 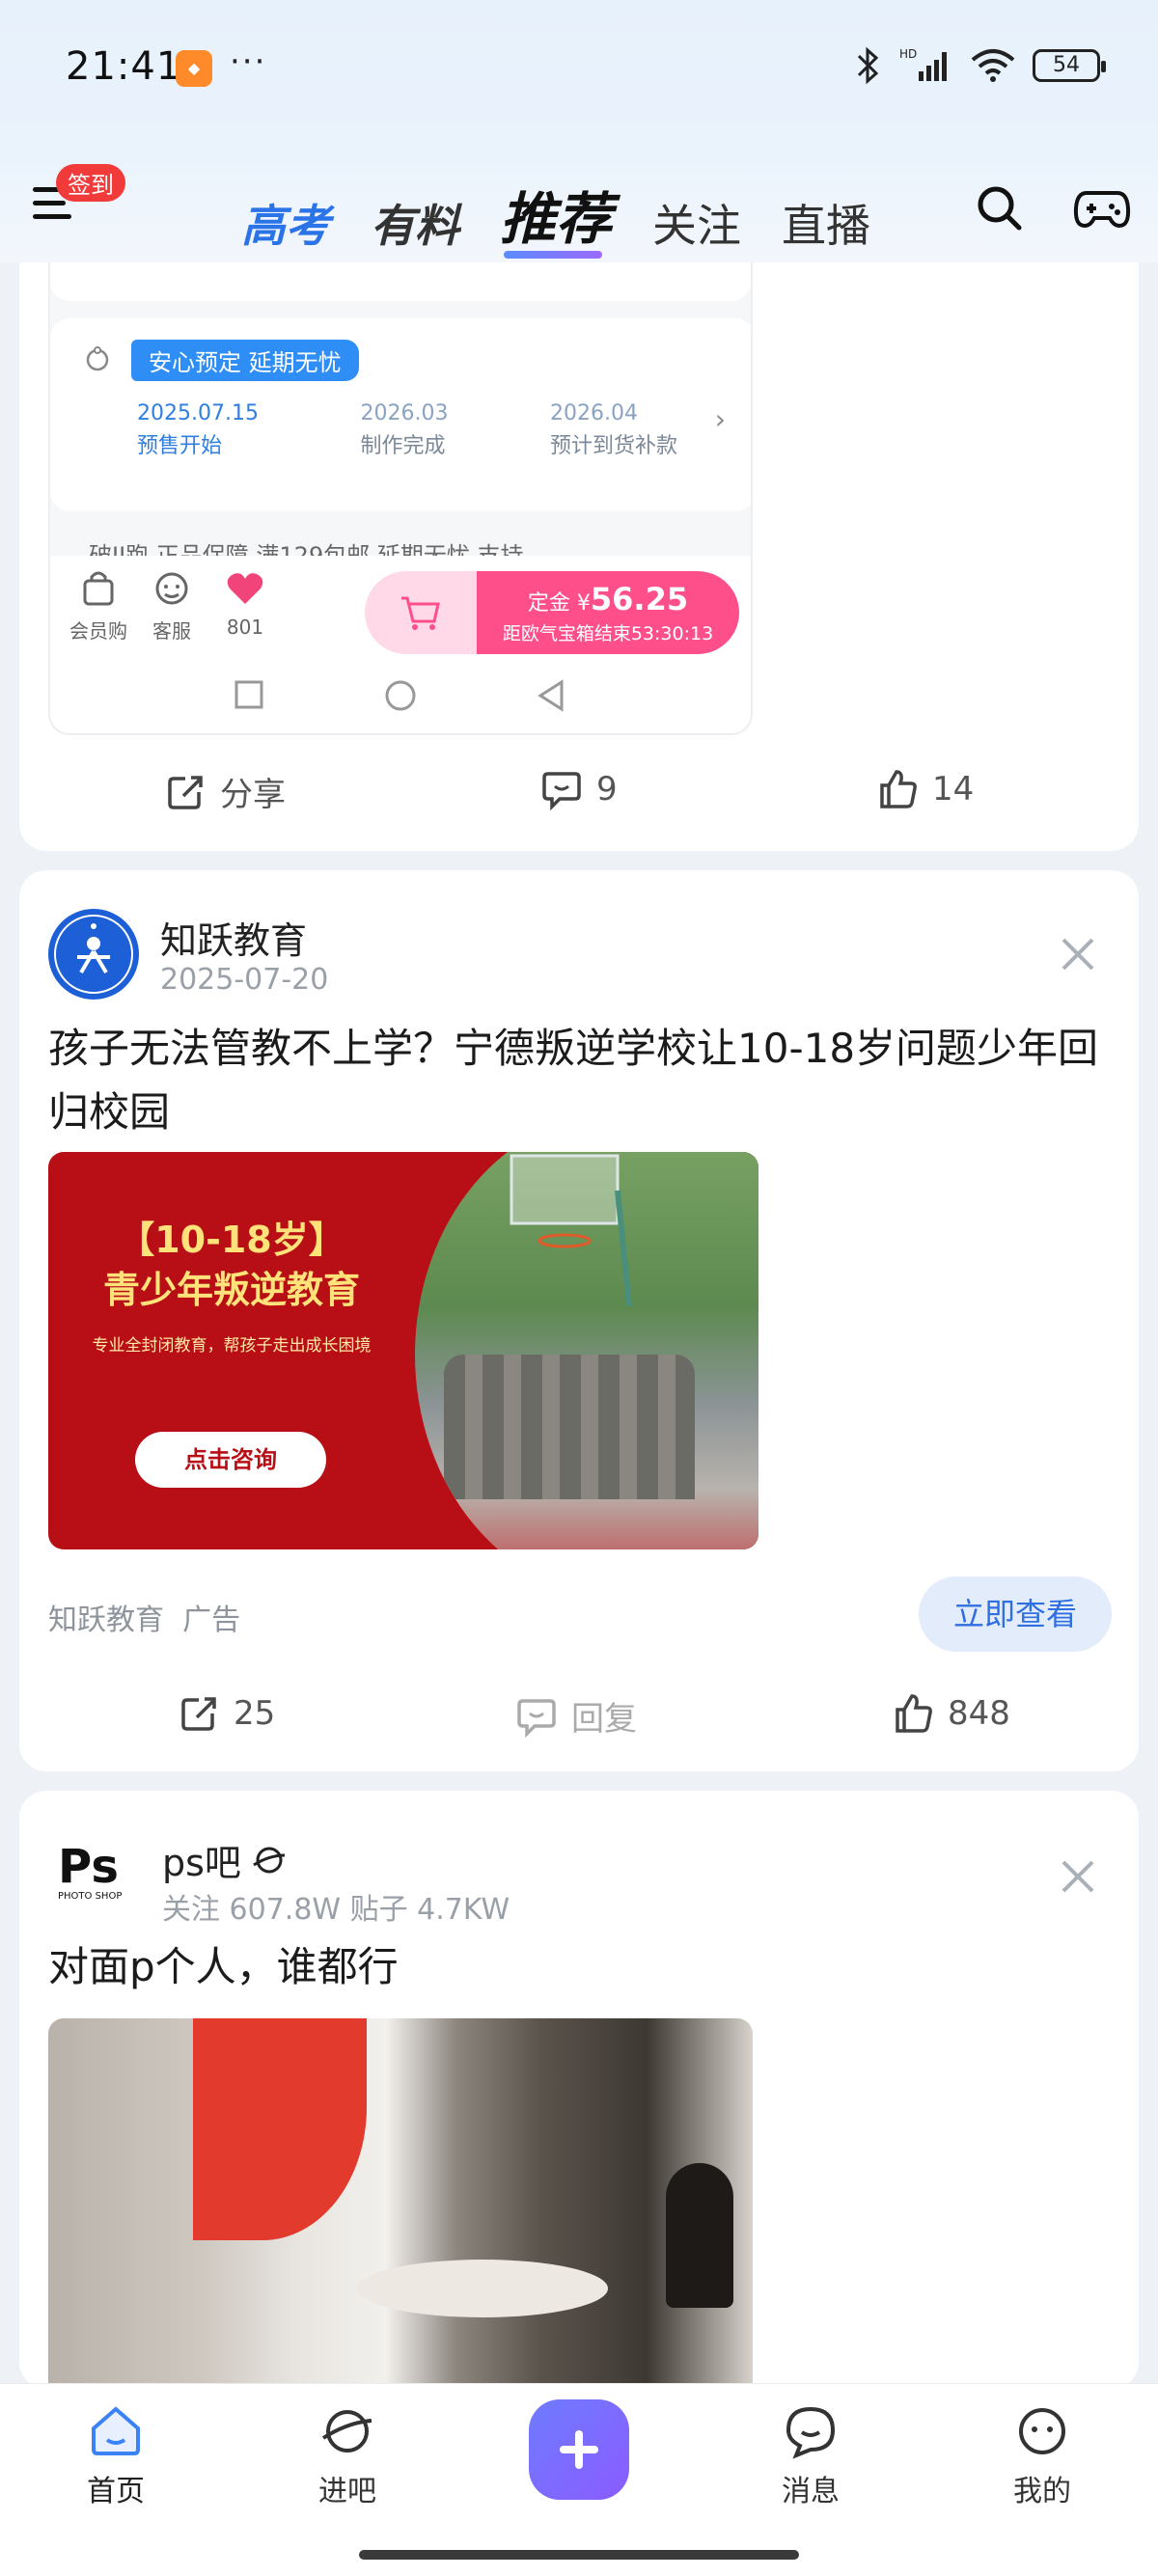 I want to click on bluetooth-icon, so click(x=868, y=65).